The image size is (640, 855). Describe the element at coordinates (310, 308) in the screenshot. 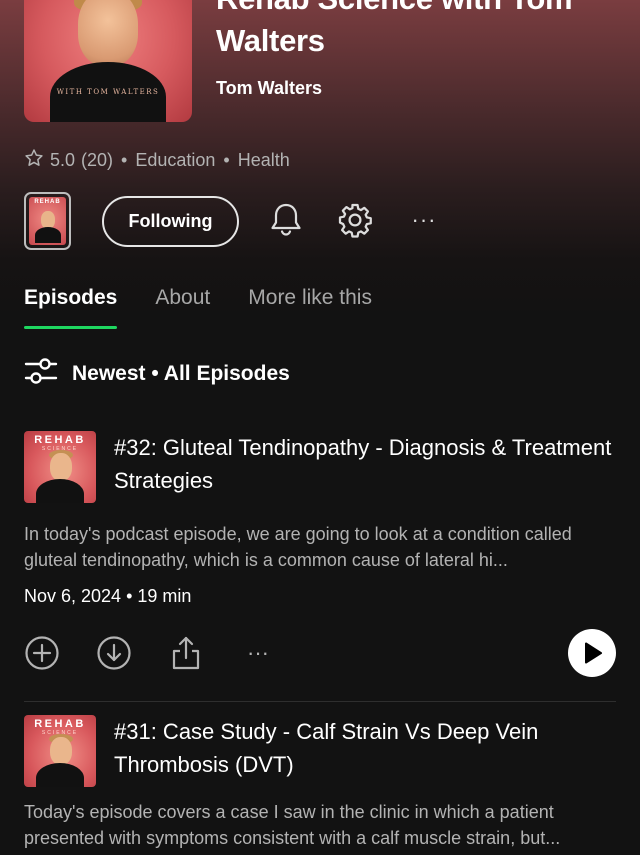

I see `tab-more-like-this: More like this` at that location.